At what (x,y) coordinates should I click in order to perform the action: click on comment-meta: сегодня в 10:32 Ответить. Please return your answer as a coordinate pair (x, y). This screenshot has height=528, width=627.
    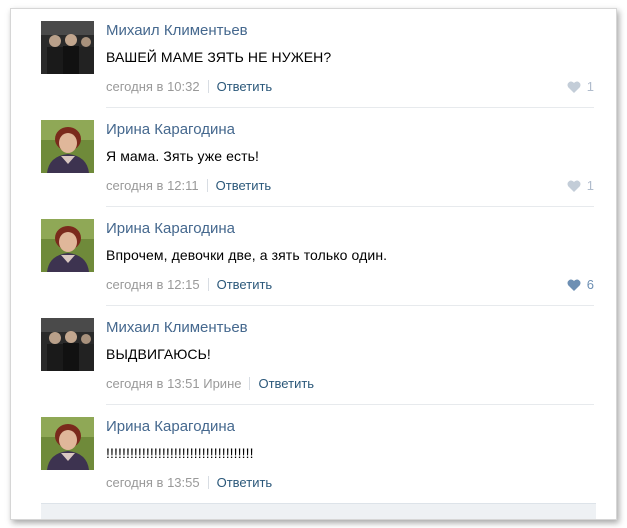
    Looking at the image, I should click on (189, 86).